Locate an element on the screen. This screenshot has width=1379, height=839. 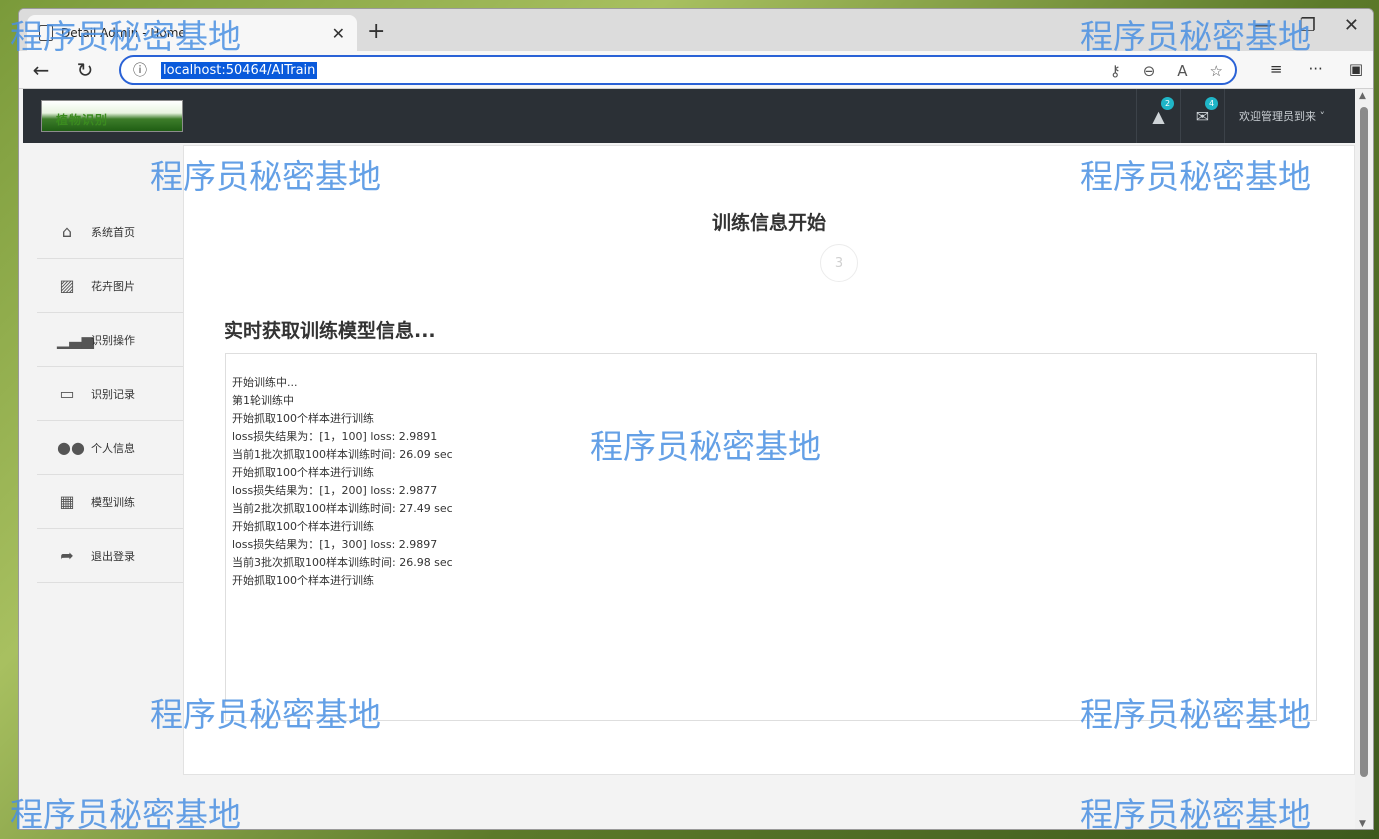
log-line: 当前3批次抓取100样本训练时间: 26.98 sec is located at coordinates (342, 562).